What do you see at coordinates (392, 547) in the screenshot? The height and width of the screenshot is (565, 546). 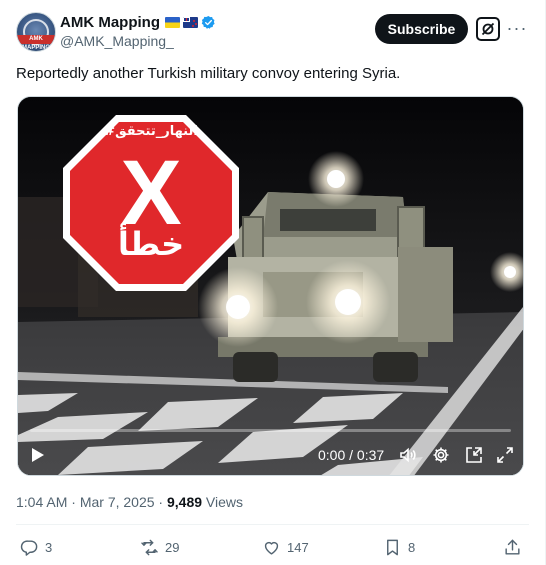 I see `bookmark-icon` at bounding box center [392, 547].